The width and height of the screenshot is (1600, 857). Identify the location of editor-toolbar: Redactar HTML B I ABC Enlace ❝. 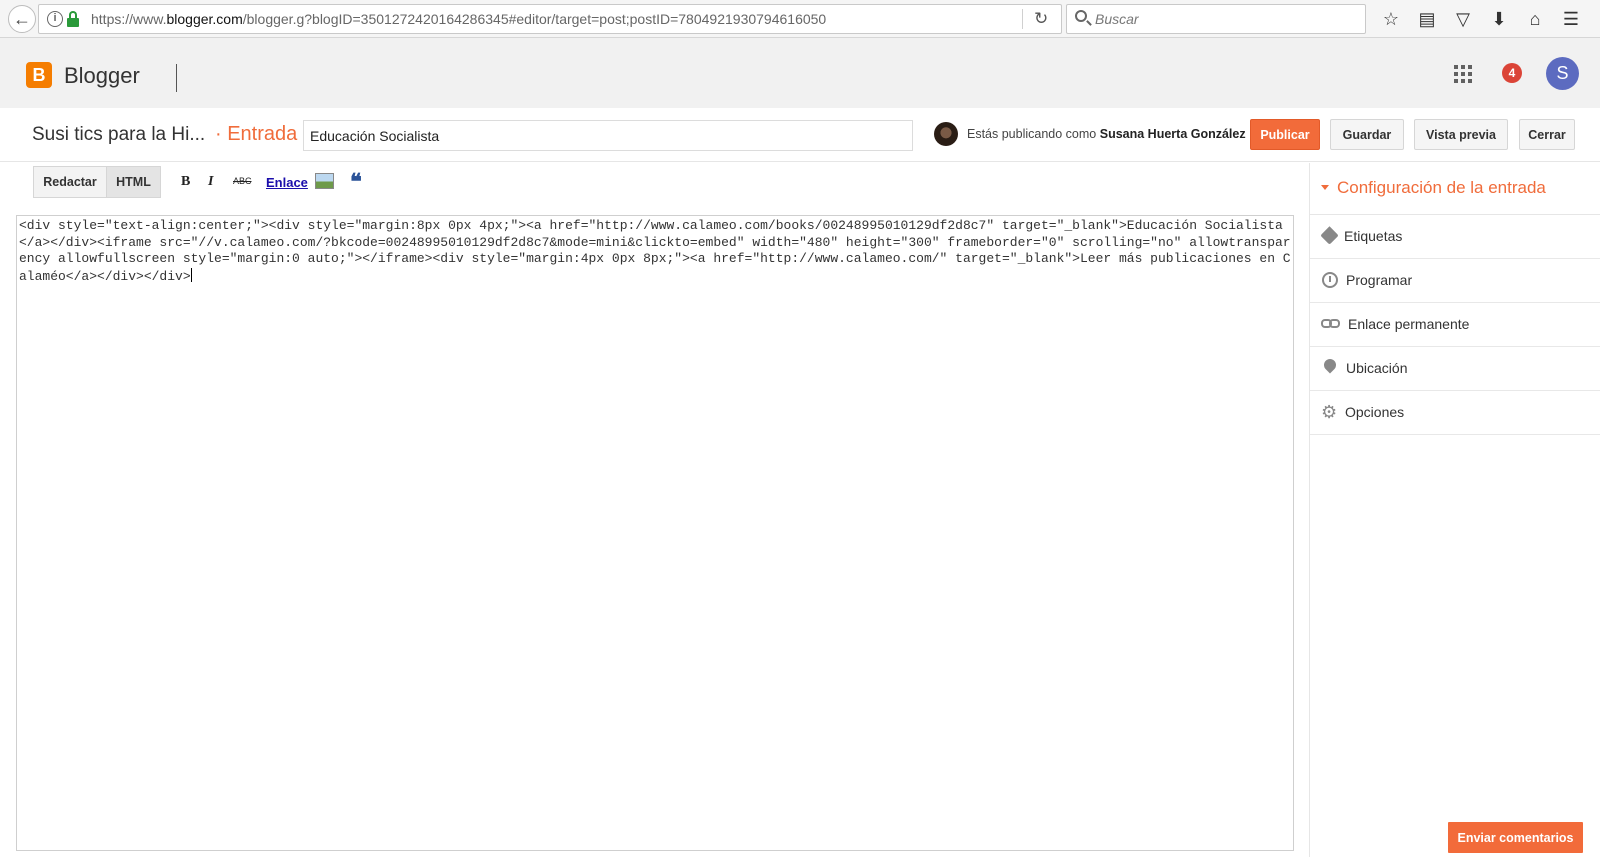
(654, 184).